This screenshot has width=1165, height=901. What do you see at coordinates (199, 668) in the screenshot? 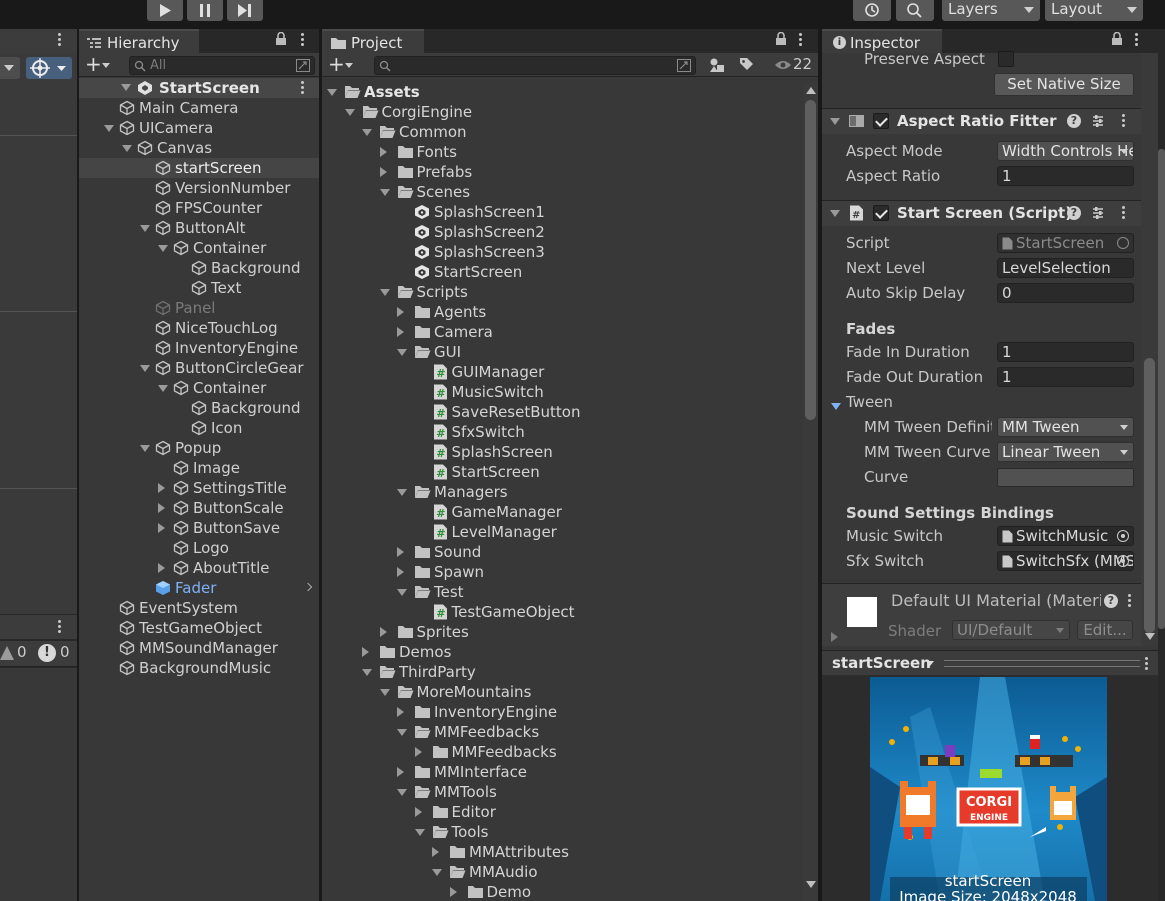
I see `hierarchy-item: BackgroundMusic` at bounding box center [199, 668].